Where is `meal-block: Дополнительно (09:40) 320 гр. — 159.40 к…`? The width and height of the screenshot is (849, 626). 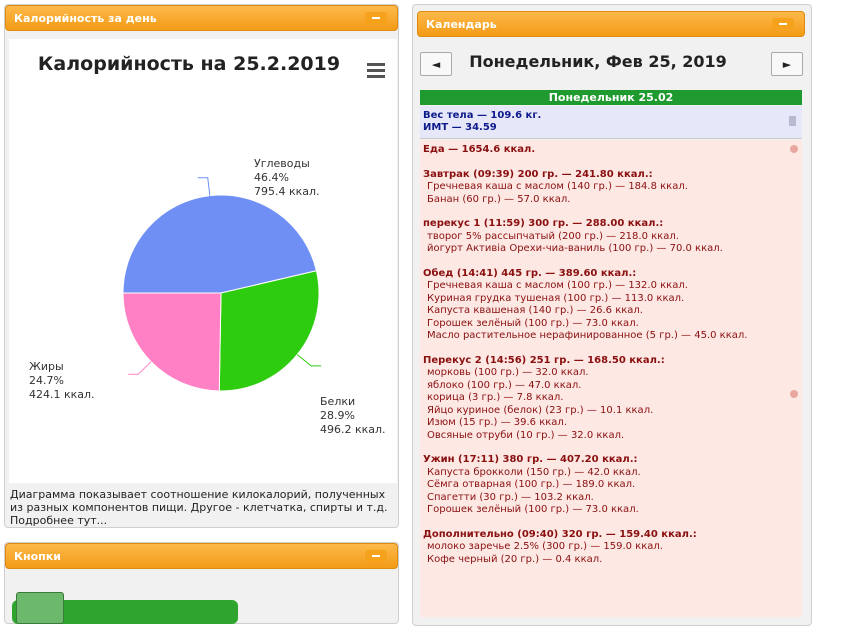
meal-block: Дополнительно (09:40) 320 гр. — 159.40 к… is located at coordinates (611, 548).